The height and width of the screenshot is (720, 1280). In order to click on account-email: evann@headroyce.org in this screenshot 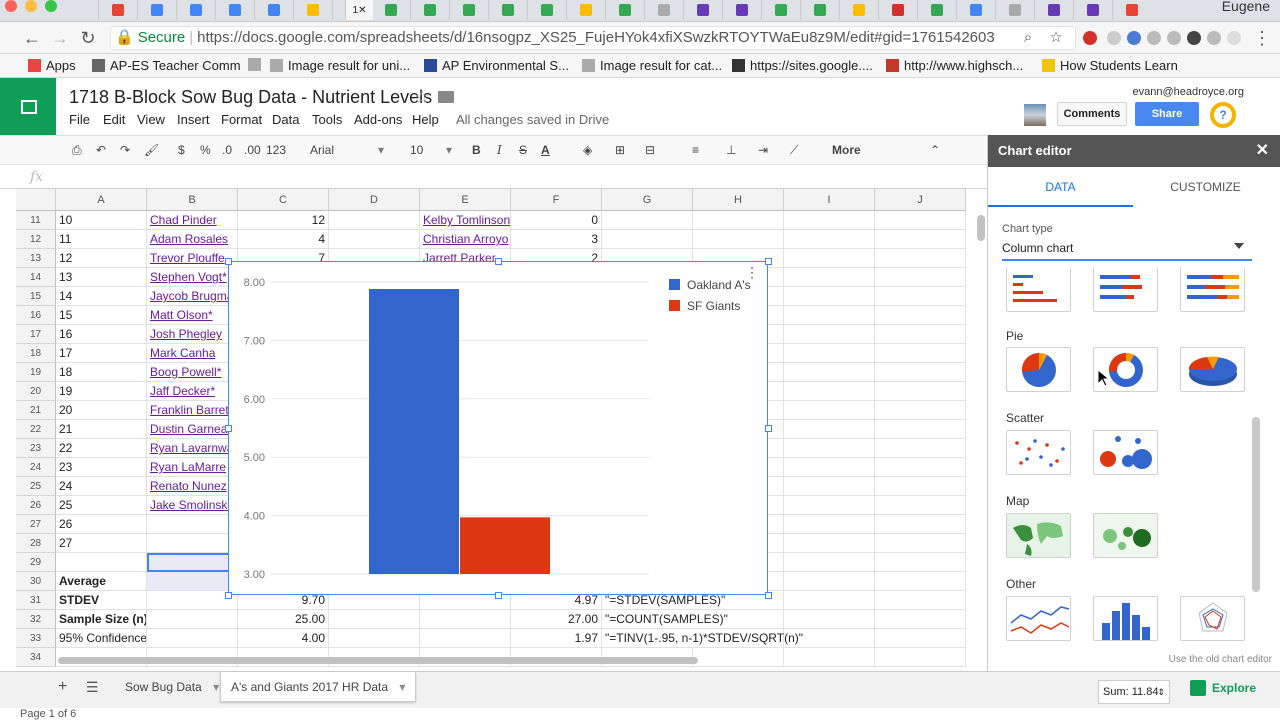, I will do `click(1188, 92)`.